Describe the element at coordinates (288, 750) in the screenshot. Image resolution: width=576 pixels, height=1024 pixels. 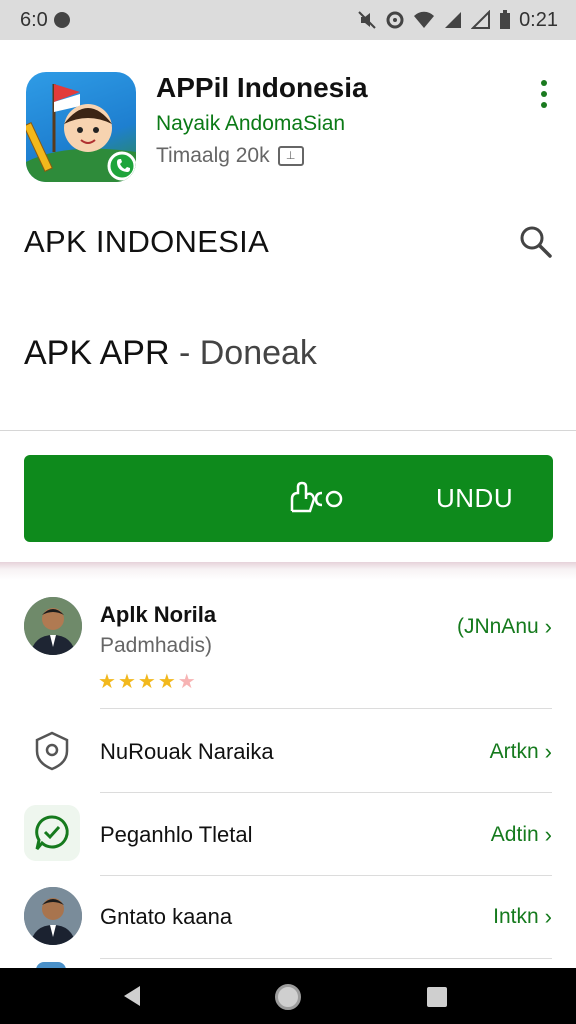
I see `list-item: NuRouak Naraika Artkn ›` at that location.